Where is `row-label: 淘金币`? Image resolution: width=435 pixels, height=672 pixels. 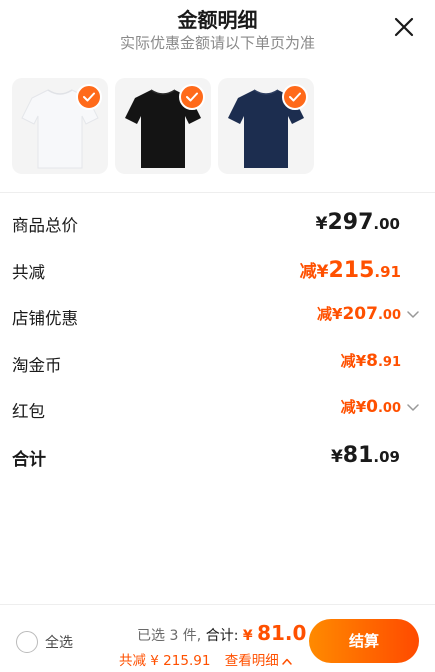
row-label: 淘金币 is located at coordinates (37, 365).